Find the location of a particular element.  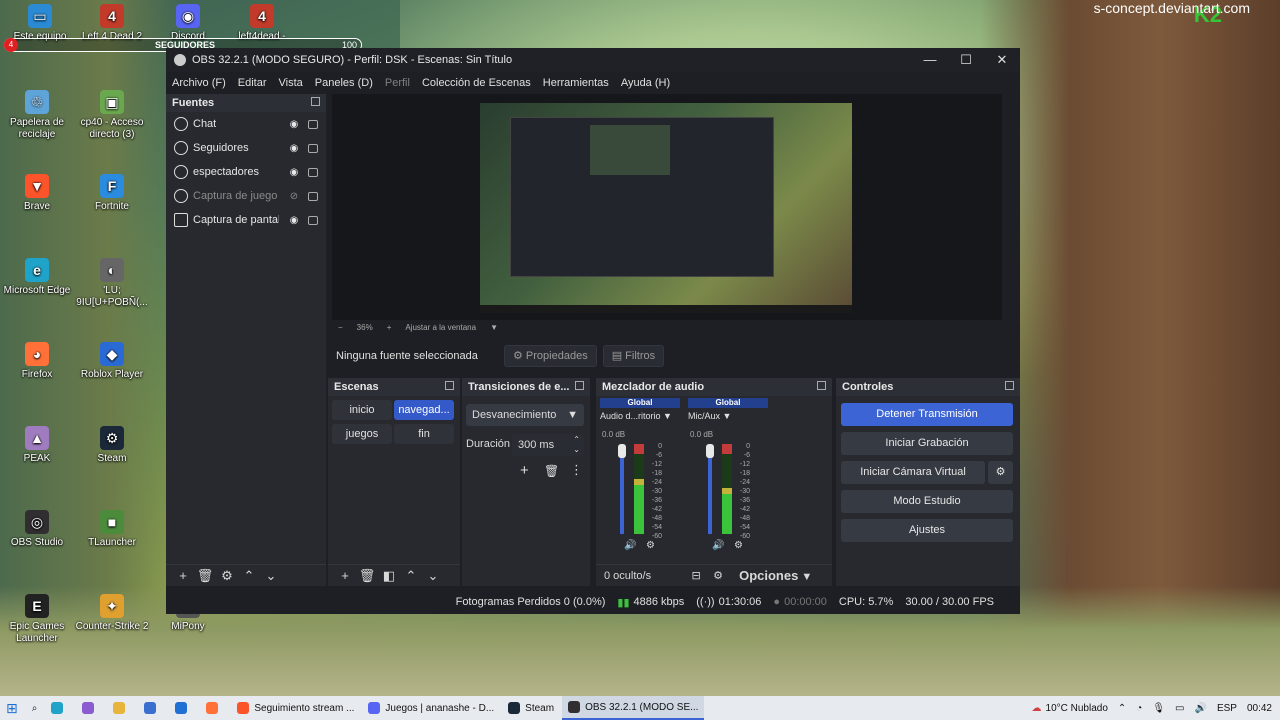

firefox-icon is located at coordinates (214, 708).